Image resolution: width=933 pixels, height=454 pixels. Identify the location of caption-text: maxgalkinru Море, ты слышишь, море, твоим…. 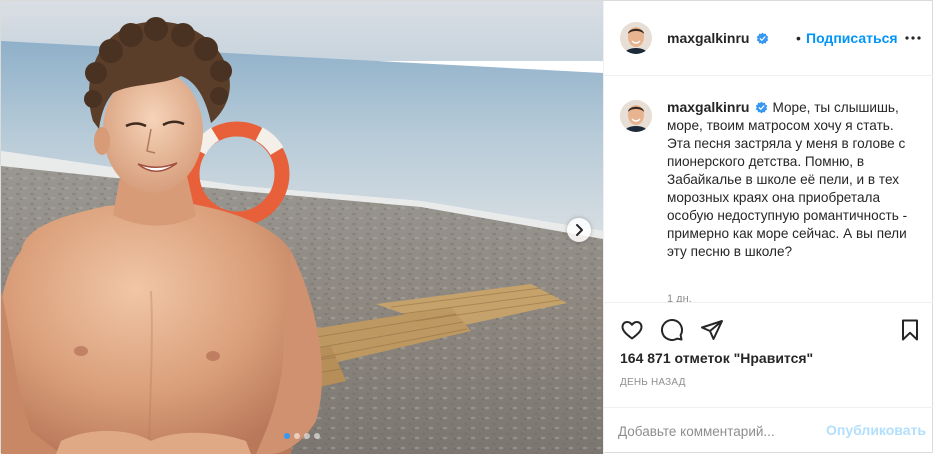
(789, 179).